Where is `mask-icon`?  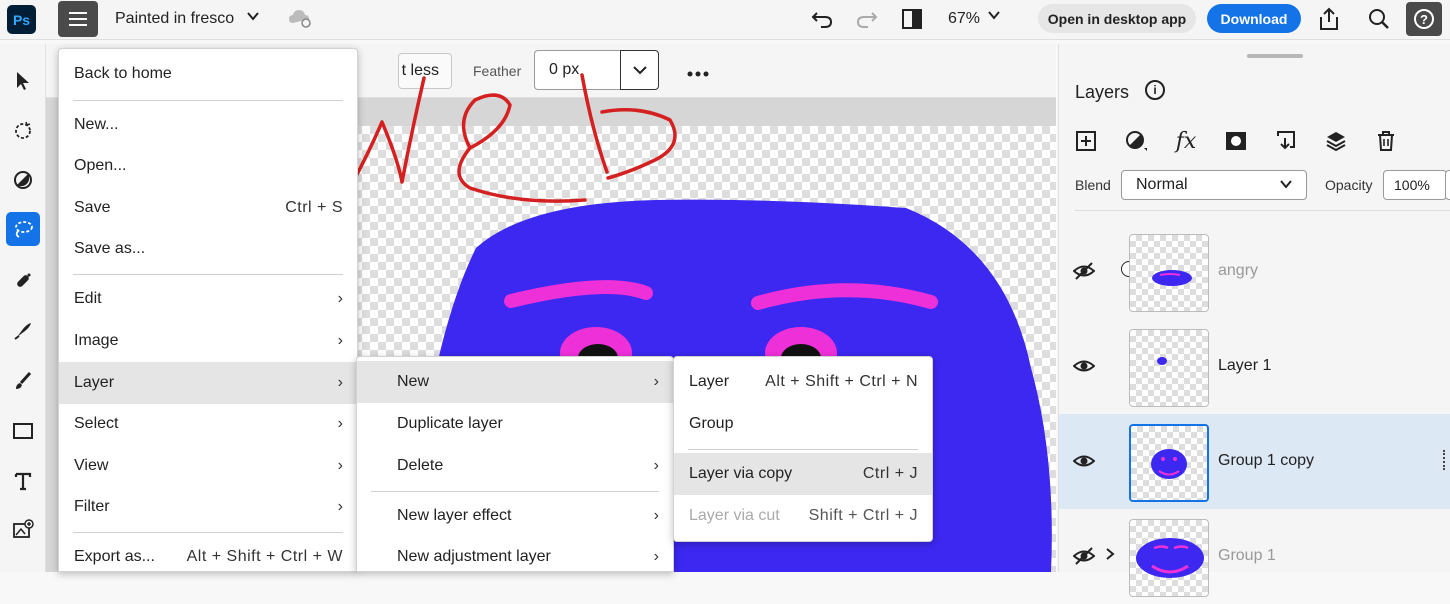
mask-icon is located at coordinates (1236, 141).